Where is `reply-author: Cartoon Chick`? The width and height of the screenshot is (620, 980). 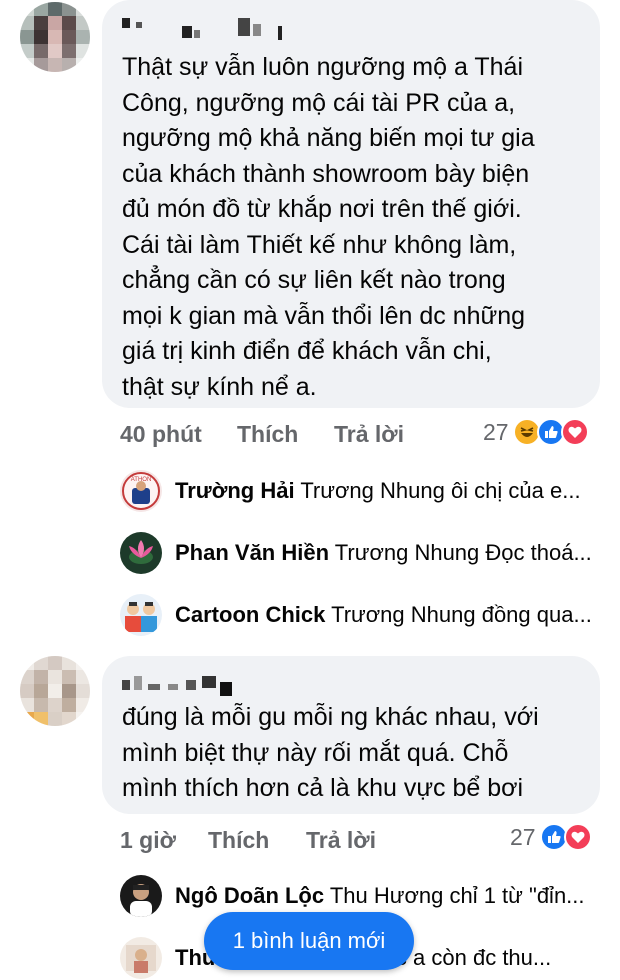 reply-author: Cartoon Chick is located at coordinates (250, 614).